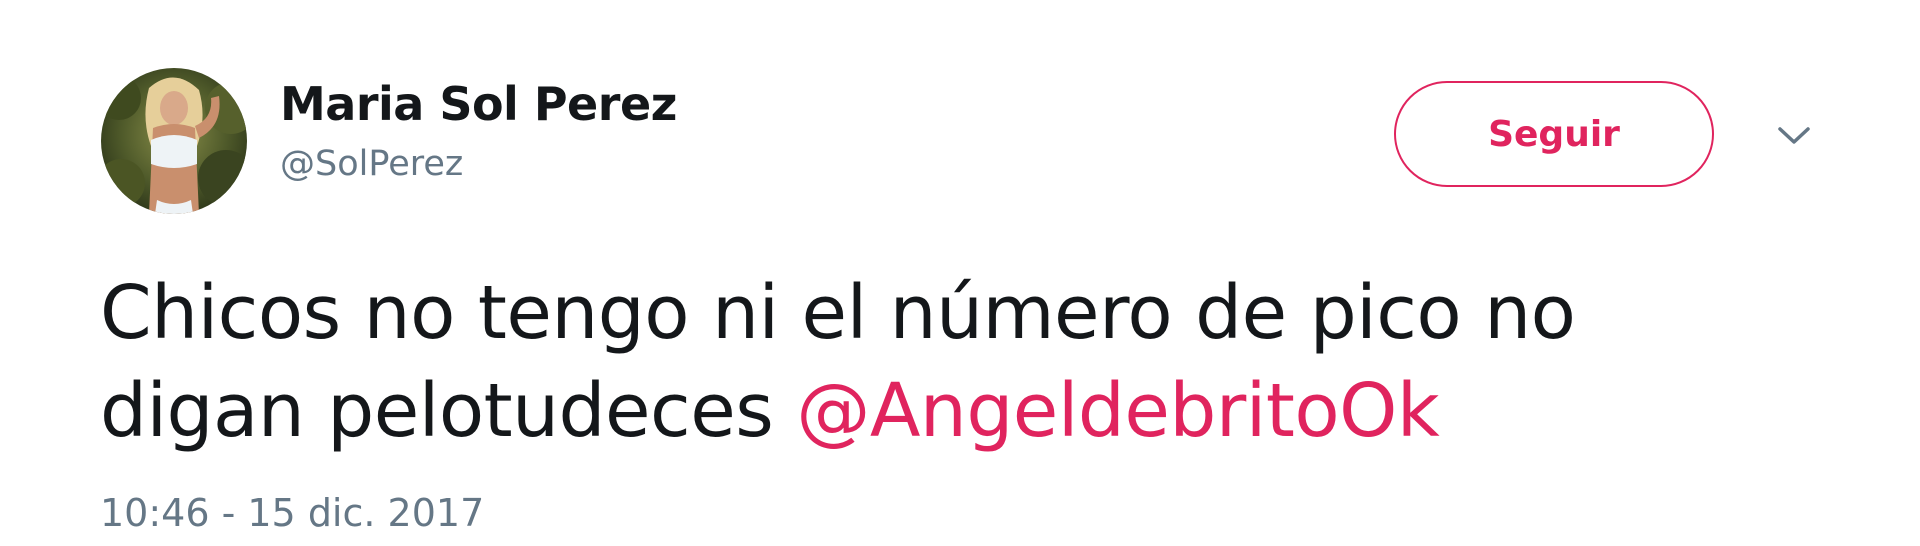 The image size is (1920, 546). I want to click on chevron-down-icon, so click(1794, 135).